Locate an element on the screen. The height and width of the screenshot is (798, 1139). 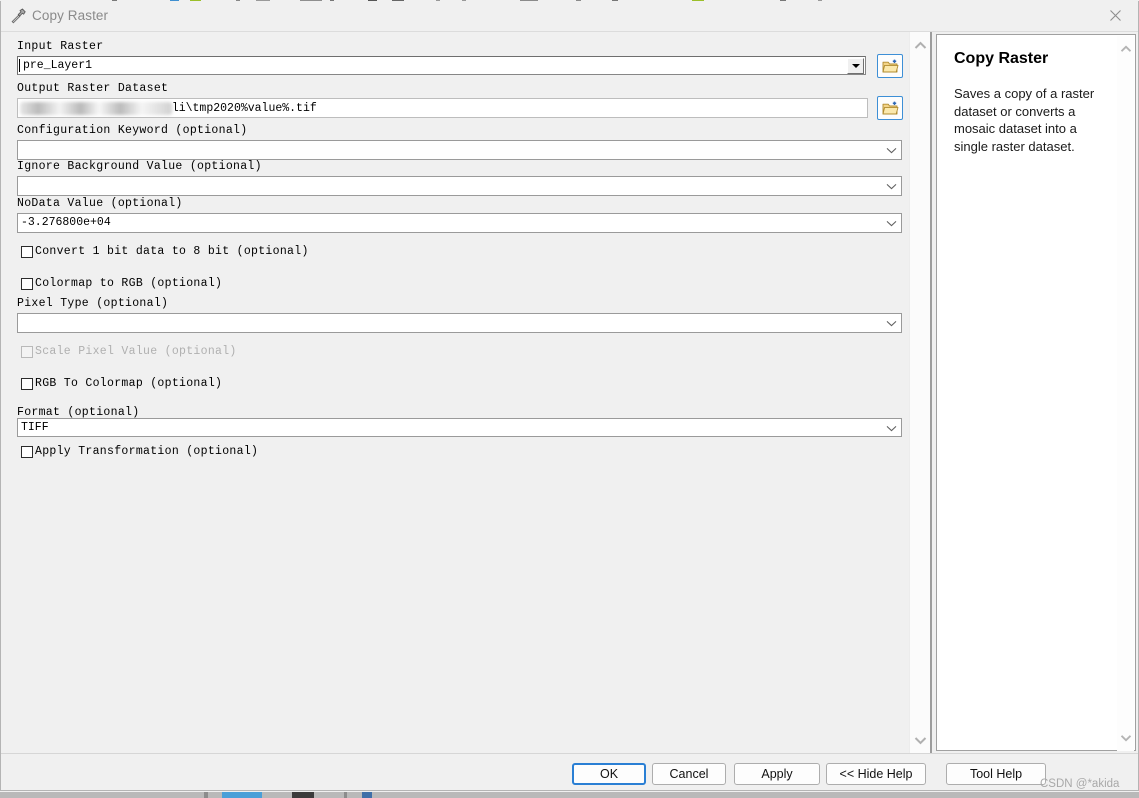
label-output-raster-dataset: Output Raster Dataset is located at coordinates (93, 88).